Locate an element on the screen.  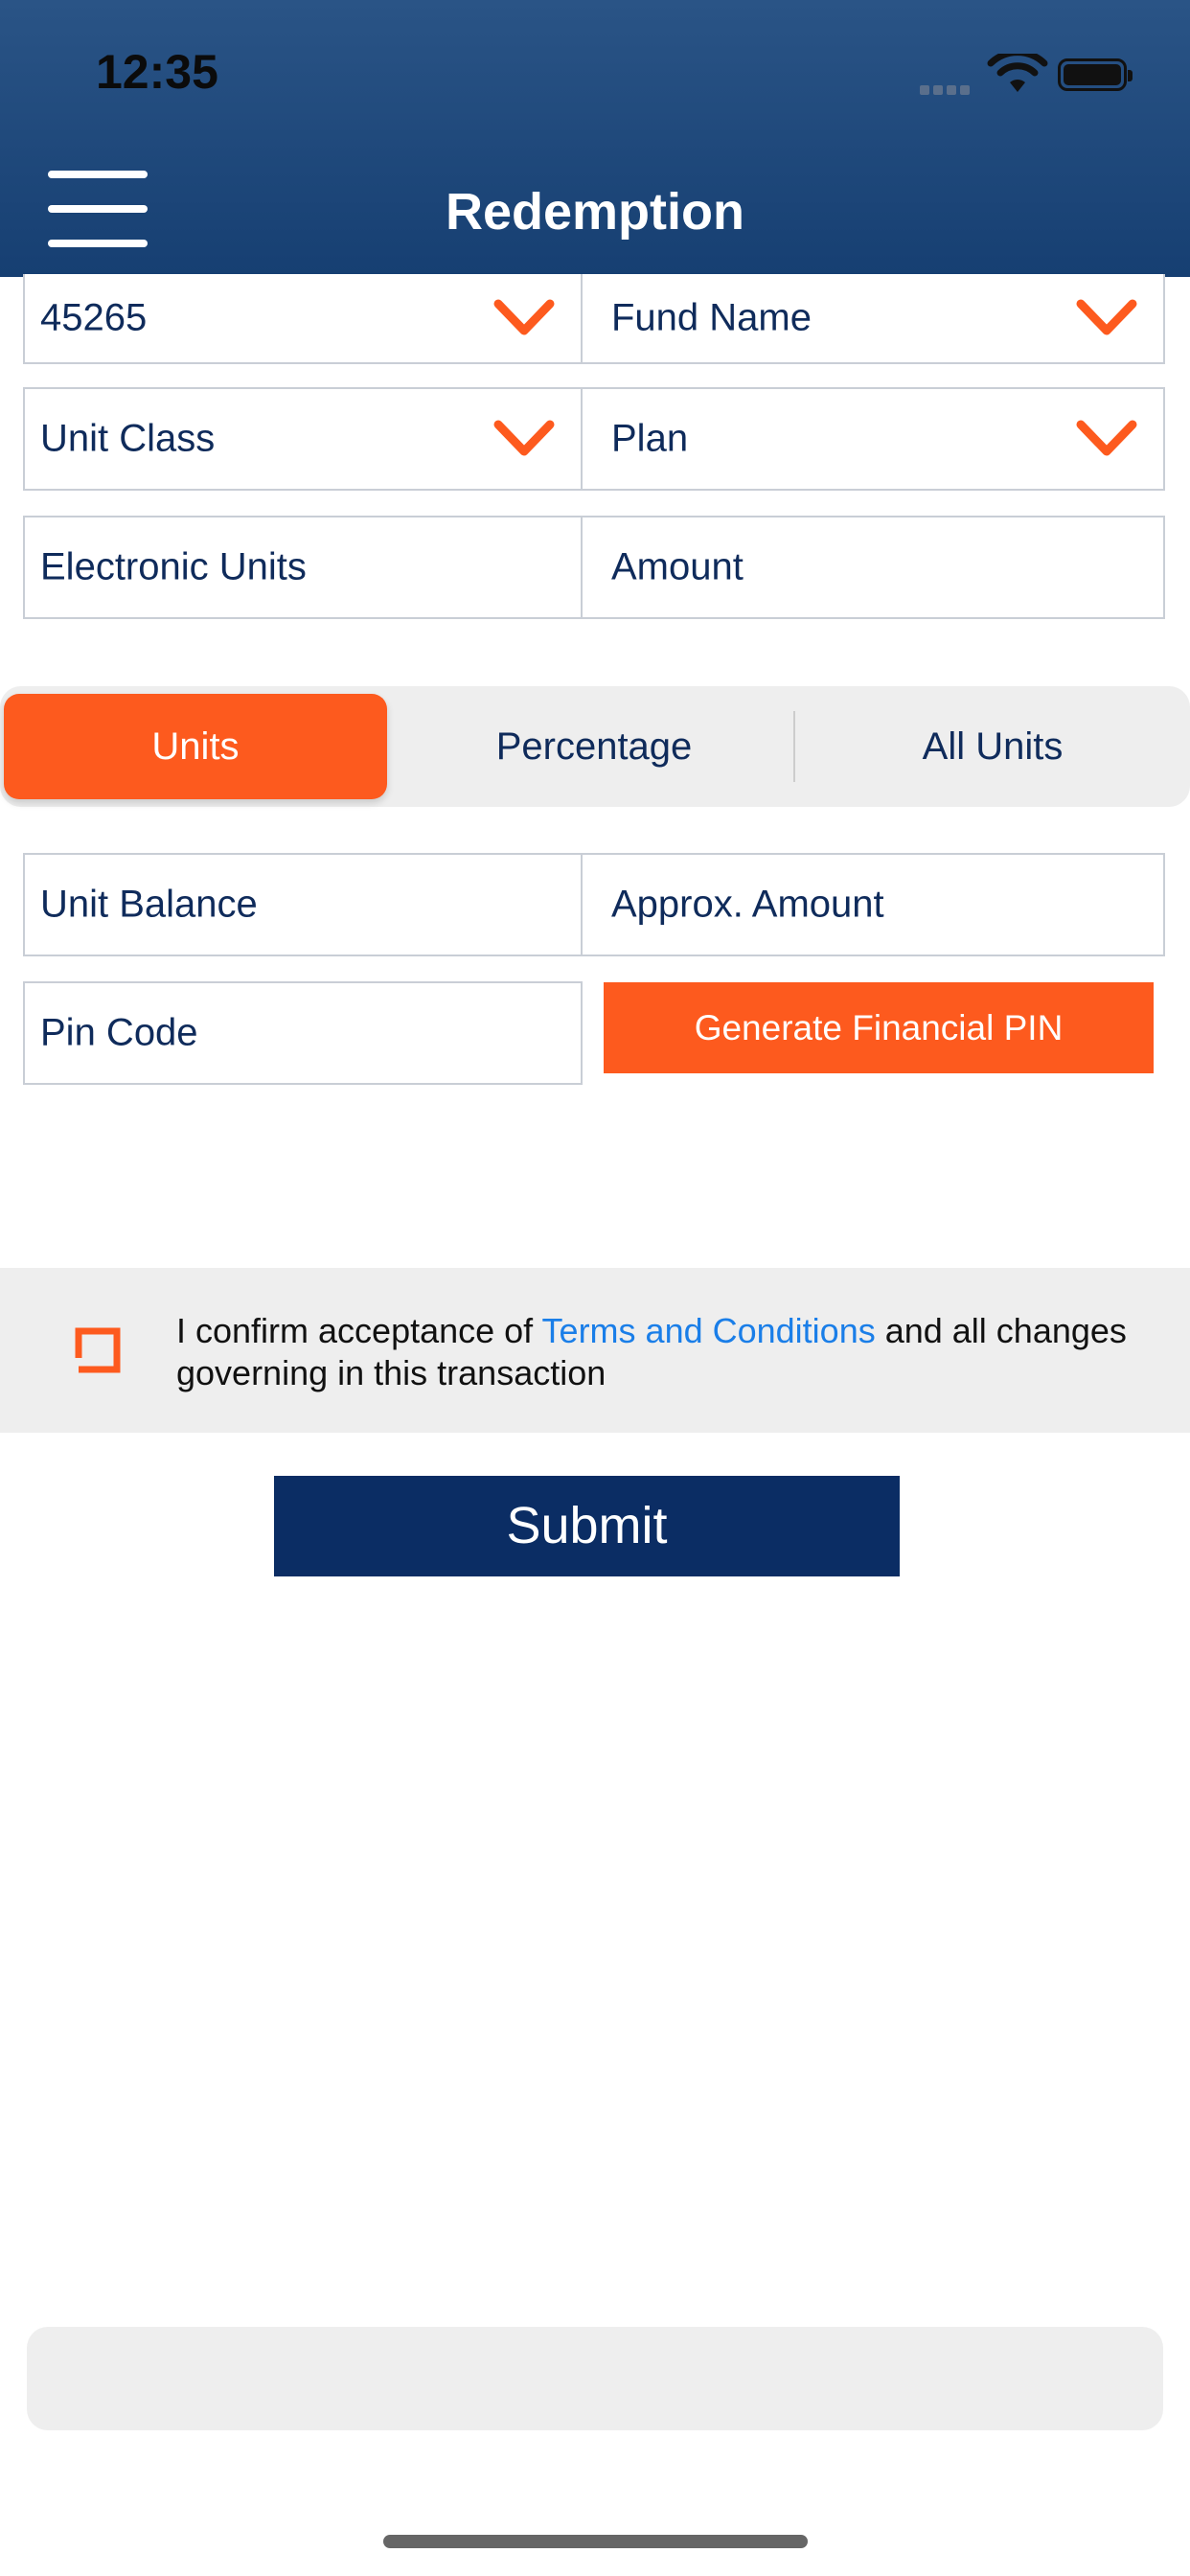
folio-dropdown: 45265 is located at coordinates (303, 319).